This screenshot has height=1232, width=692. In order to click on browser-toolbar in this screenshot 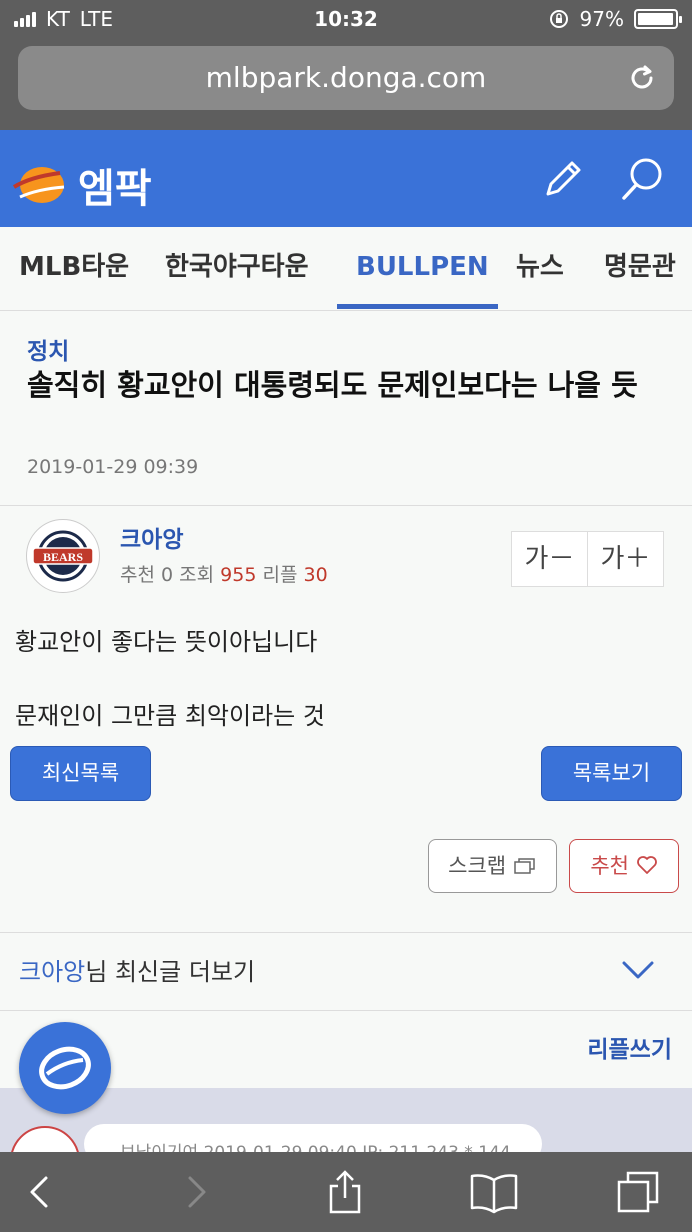, I will do `click(346, 1192)`.